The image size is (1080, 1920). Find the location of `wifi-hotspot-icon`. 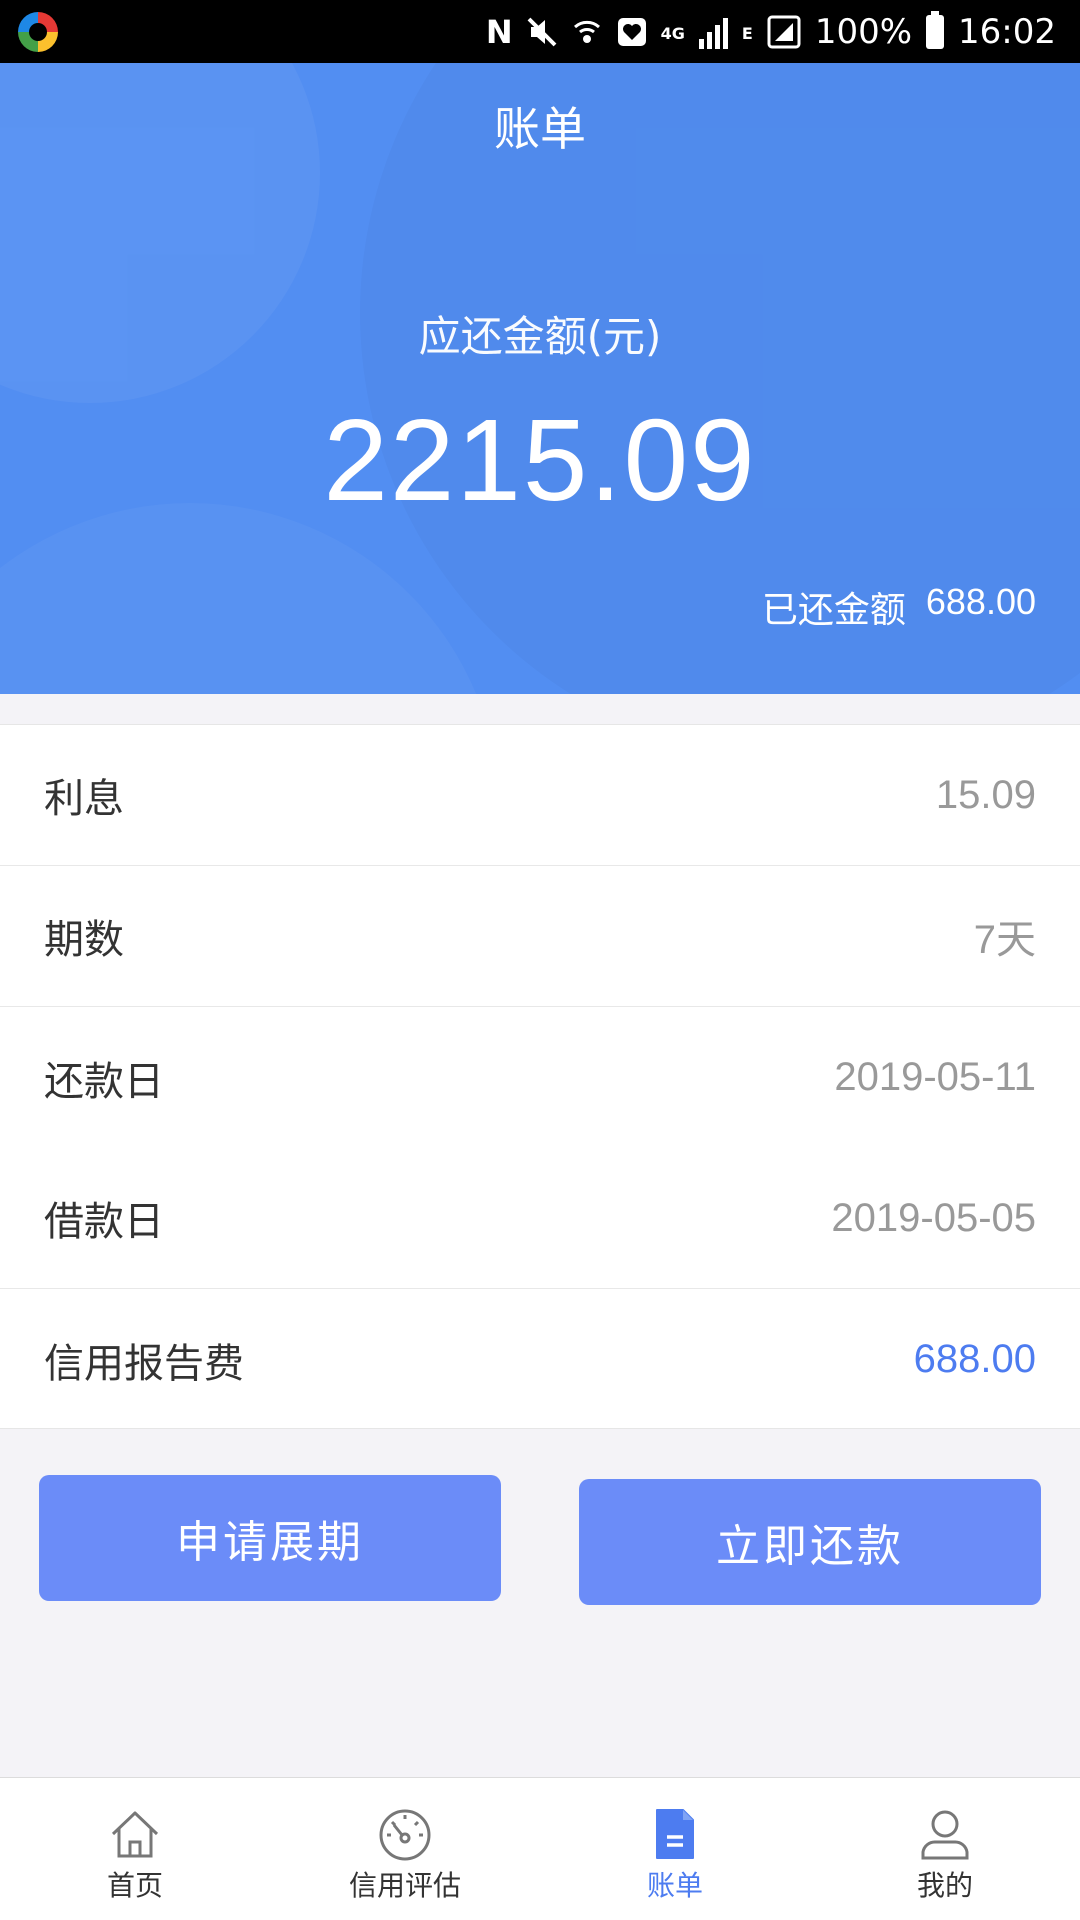

wifi-hotspot-icon is located at coordinates (587, 32).